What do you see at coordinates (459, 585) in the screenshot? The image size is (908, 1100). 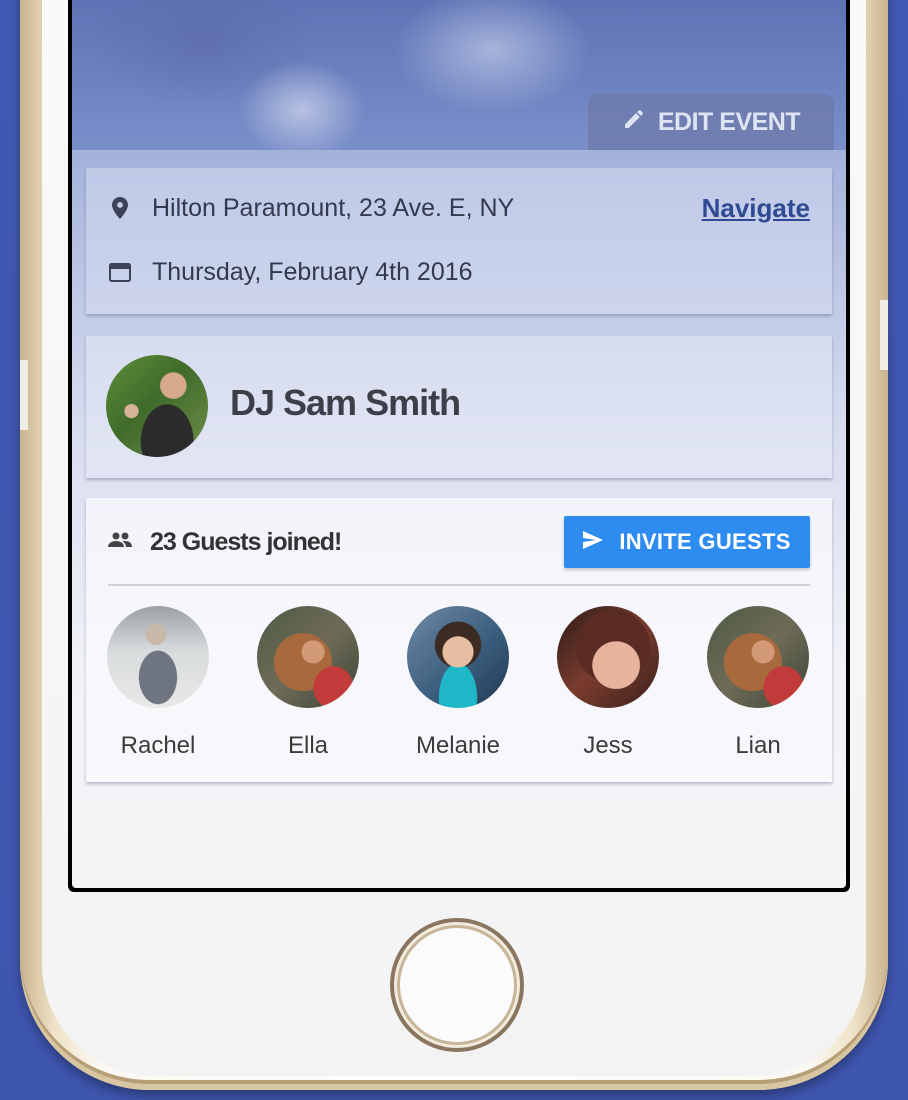 I see `divider` at bounding box center [459, 585].